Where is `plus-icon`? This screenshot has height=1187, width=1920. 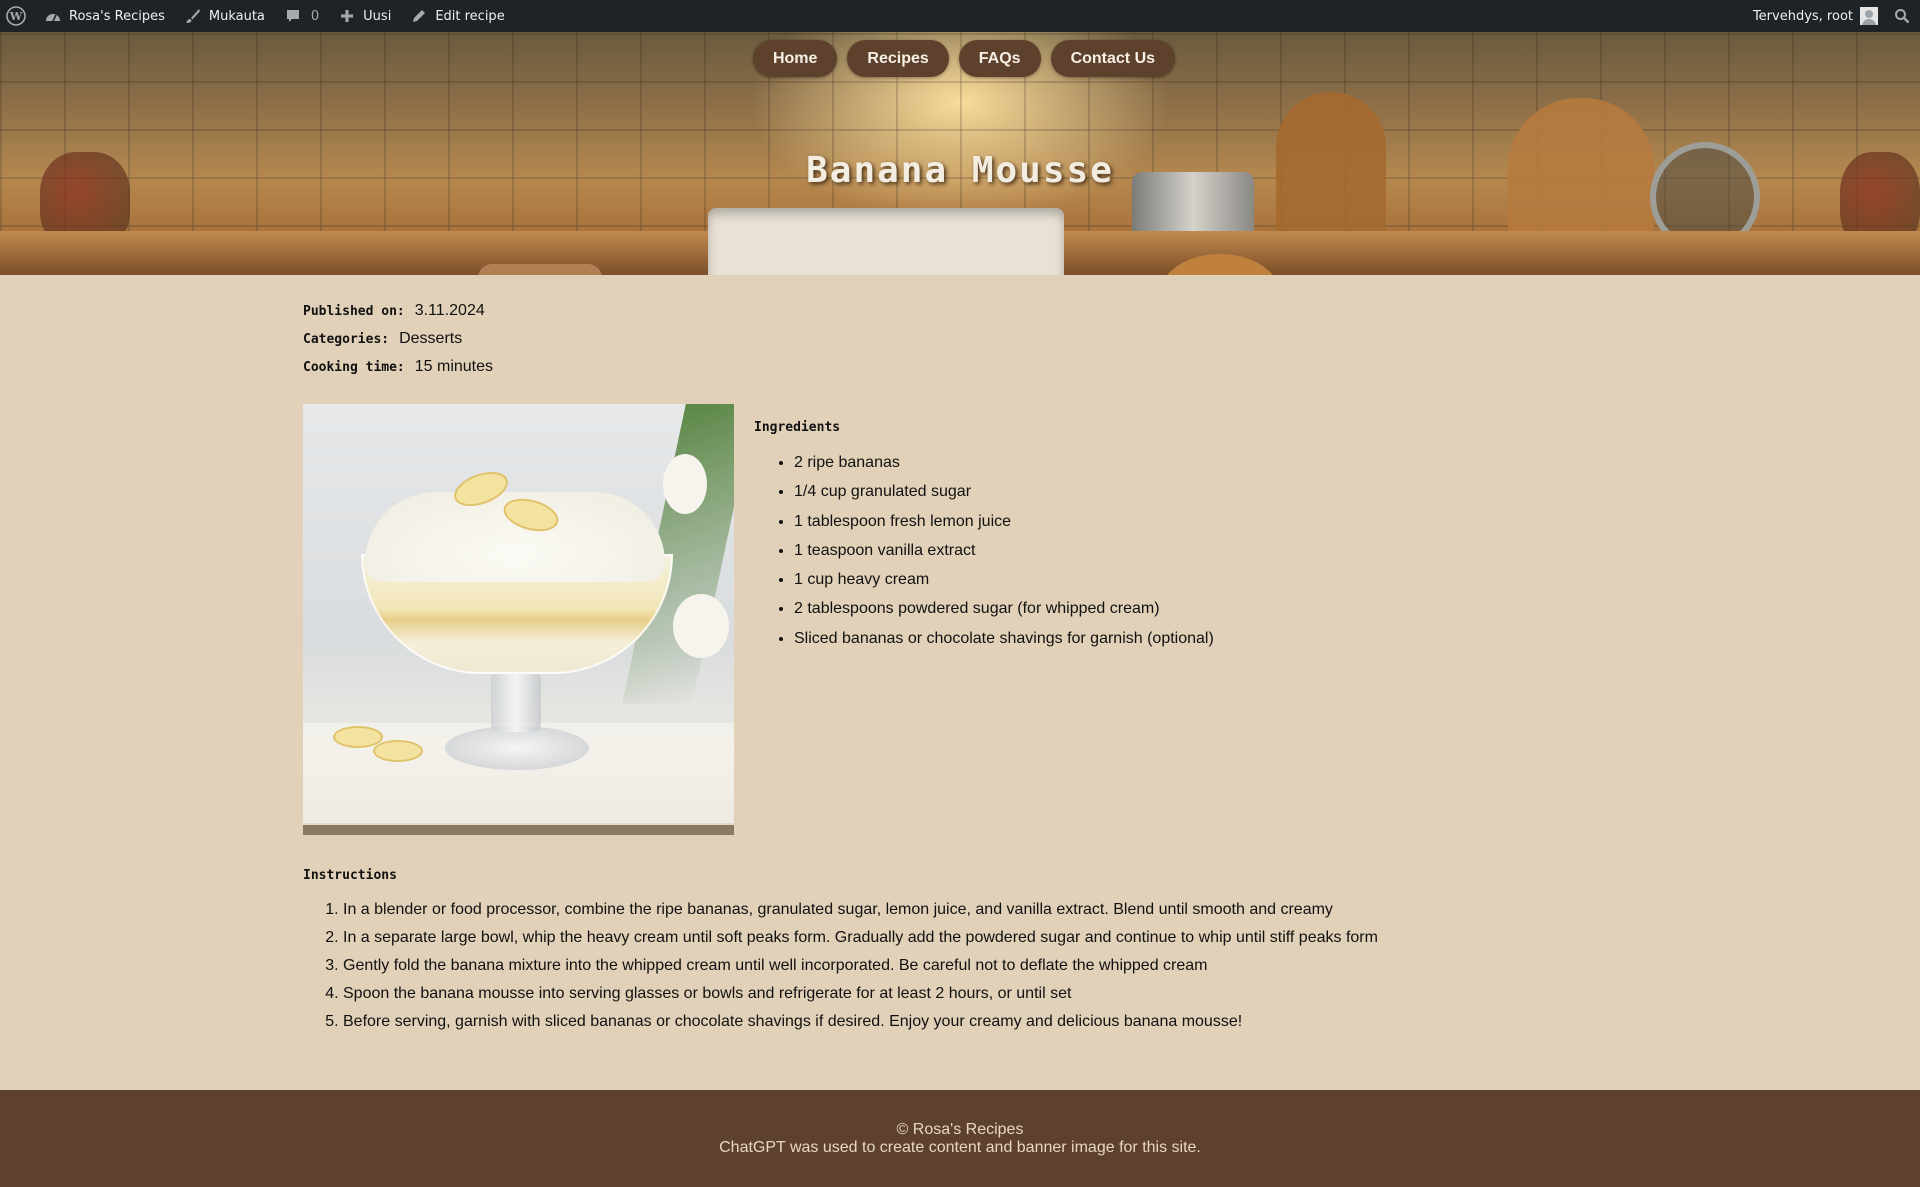 plus-icon is located at coordinates (347, 16).